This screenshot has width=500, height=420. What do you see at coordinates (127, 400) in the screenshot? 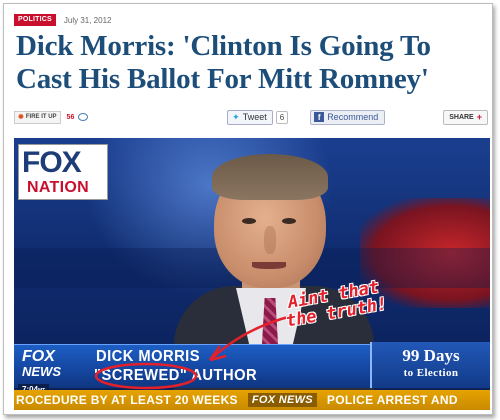
I see `ticker-text-left: ROCEDURE BY AT LEAST 20 WEEKS` at bounding box center [127, 400].